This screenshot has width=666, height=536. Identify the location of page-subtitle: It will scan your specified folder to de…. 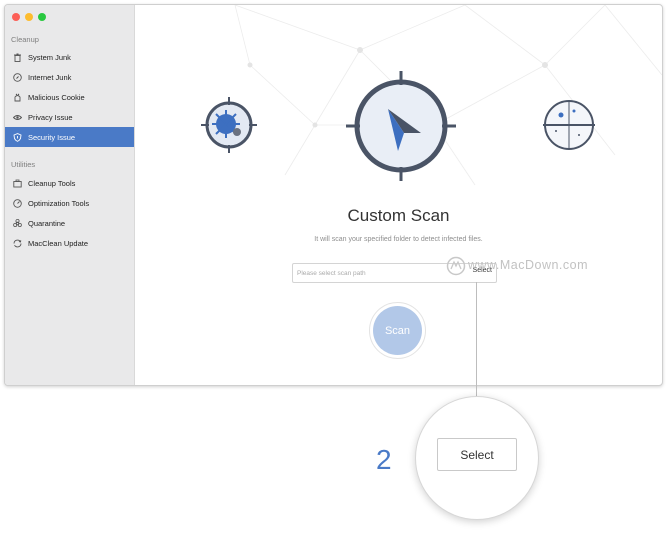
(398, 239).